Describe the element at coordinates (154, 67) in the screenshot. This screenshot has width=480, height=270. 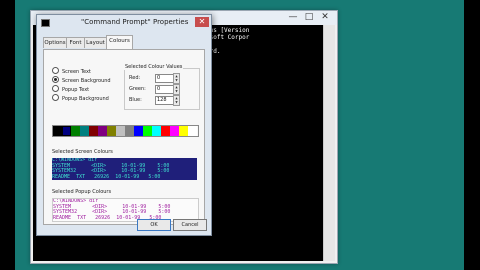
I see `selected-colour-values-label: Selected Colour Values` at that location.